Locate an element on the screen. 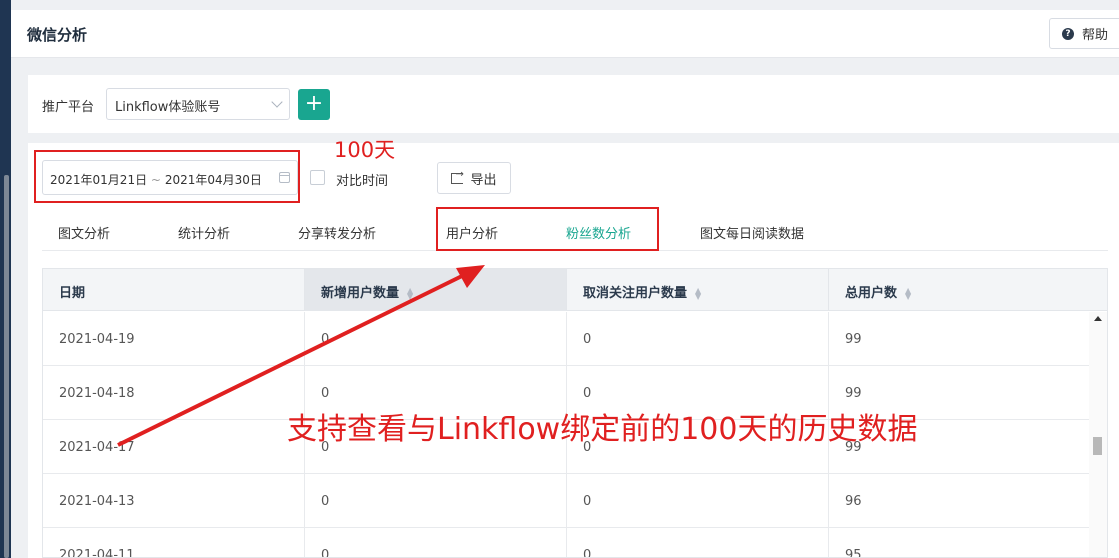  cell-total-users: 99 is located at coordinates (853, 339).